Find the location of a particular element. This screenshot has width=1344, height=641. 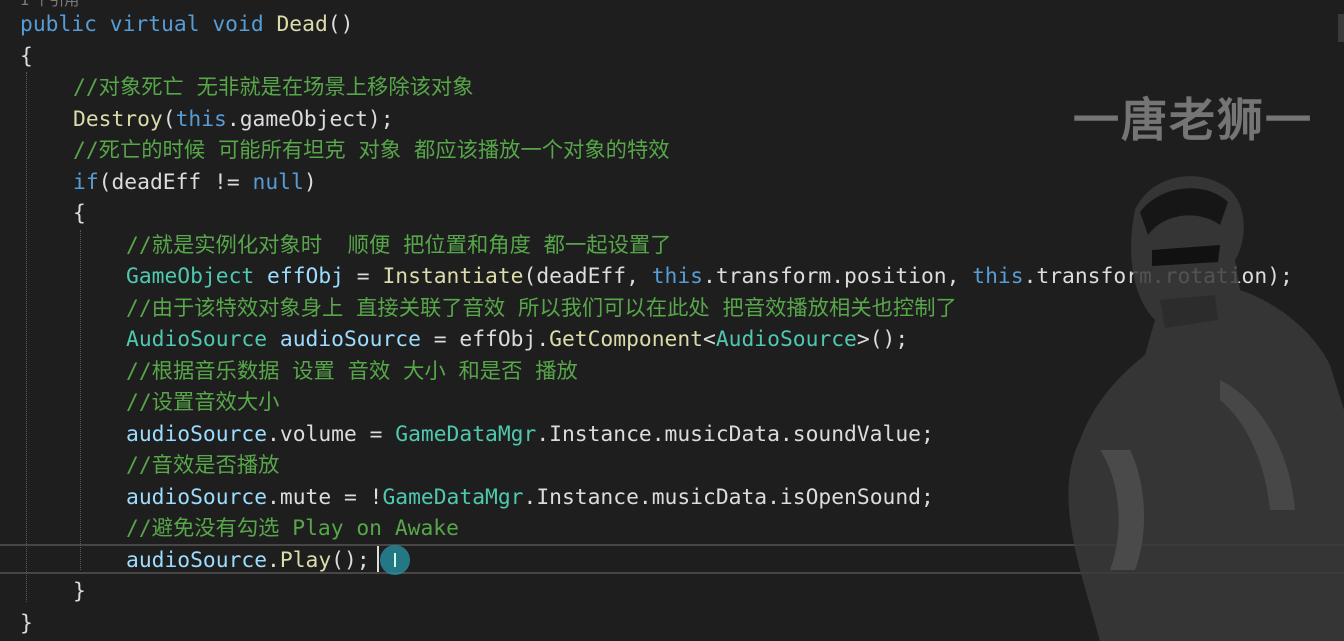

code-line: //根据音乐数据 设置 音效 大小 和是否 播放 is located at coordinates (352, 371).